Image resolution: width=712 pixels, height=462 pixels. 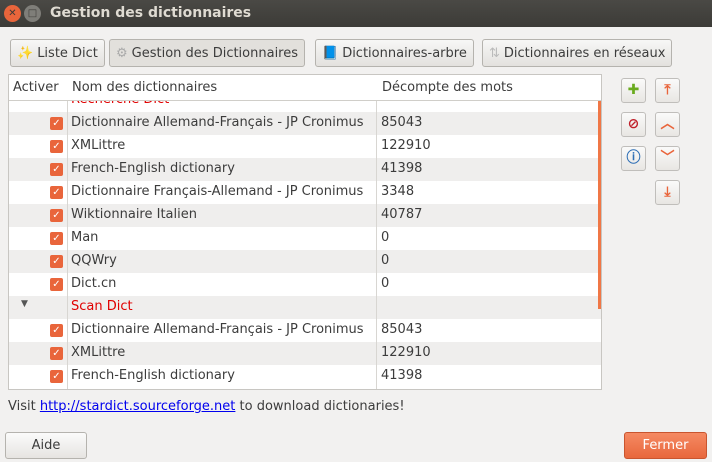 What do you see at coordinates (305, 307) in the screenshot?
I see `group-row: ▼ Scan Dict` at bounding box center [305, 307].